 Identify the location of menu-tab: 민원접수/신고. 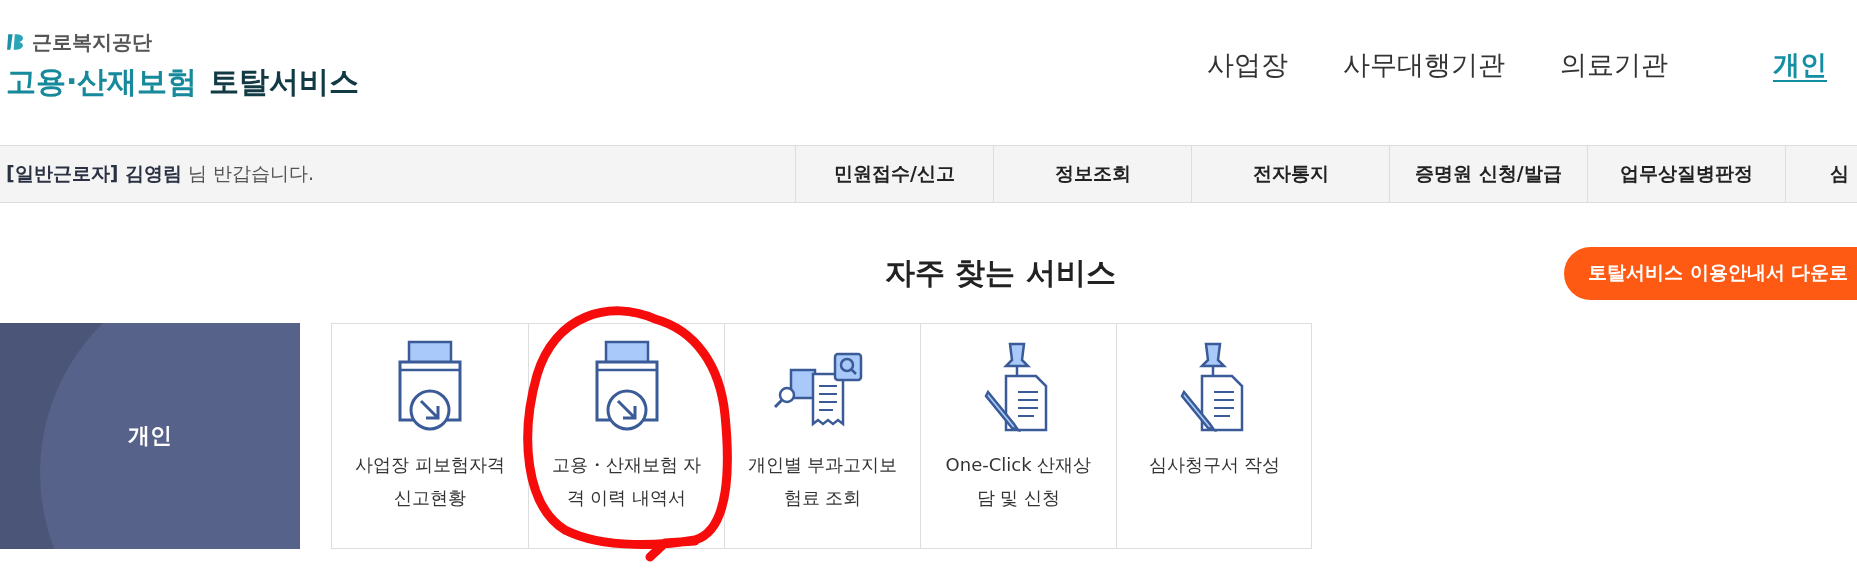
(894, 174).